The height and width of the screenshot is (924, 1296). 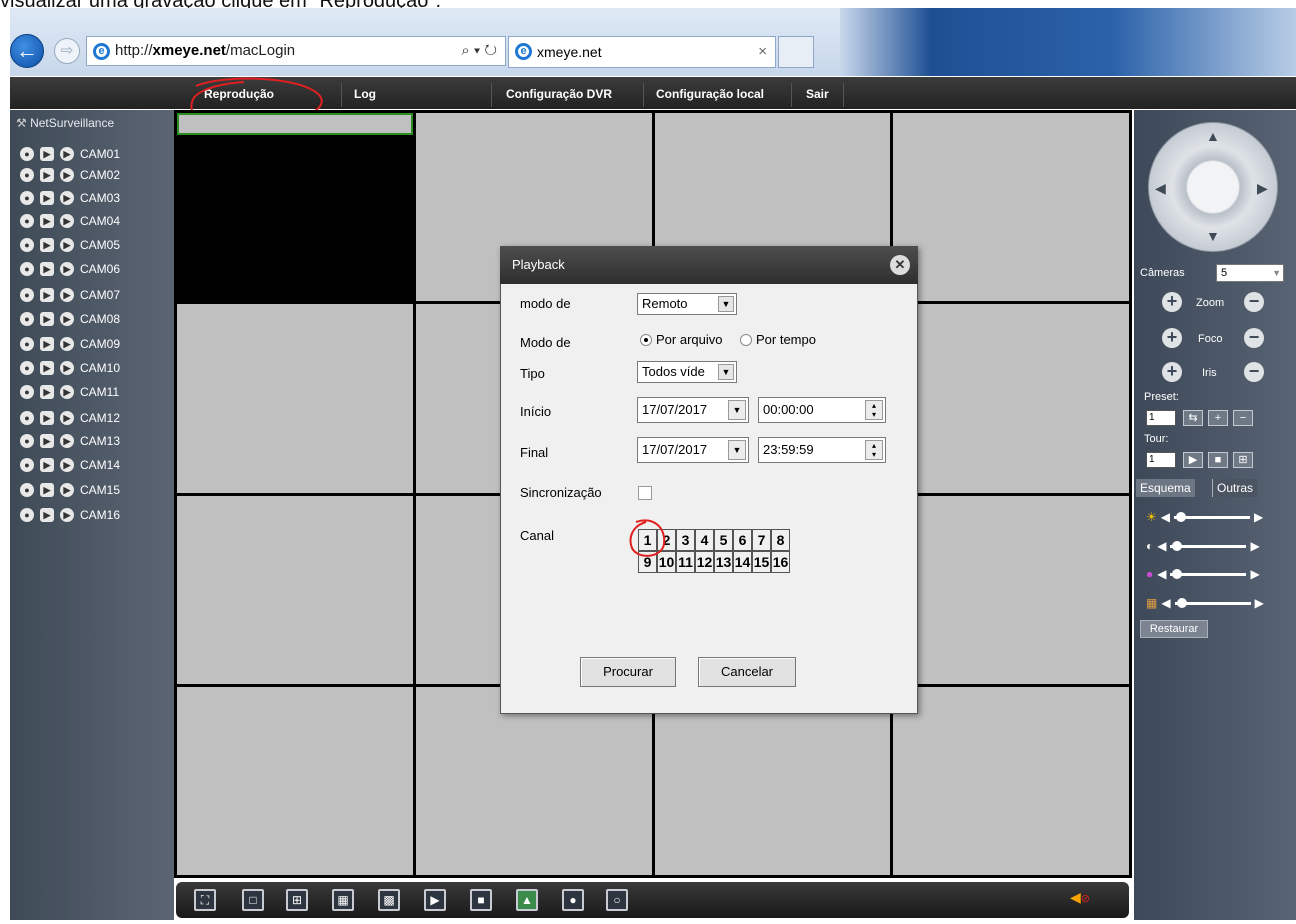 I want to click on saturation-slider: ● ◀ ▶, so click(x=1203, y=574).